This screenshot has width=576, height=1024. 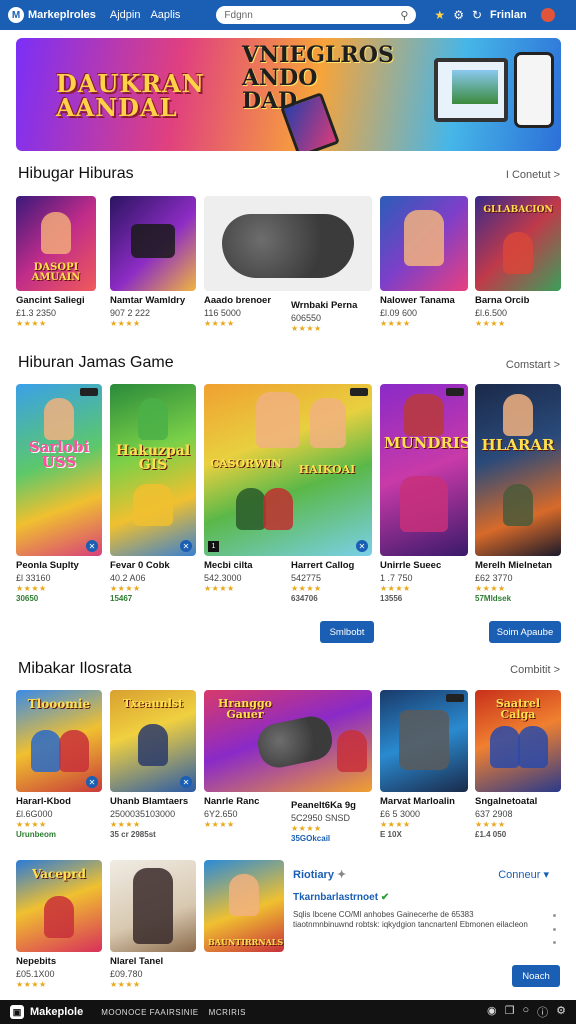 I want to click on game-thumbnail: HLARAR, so click(x=518, y=470).